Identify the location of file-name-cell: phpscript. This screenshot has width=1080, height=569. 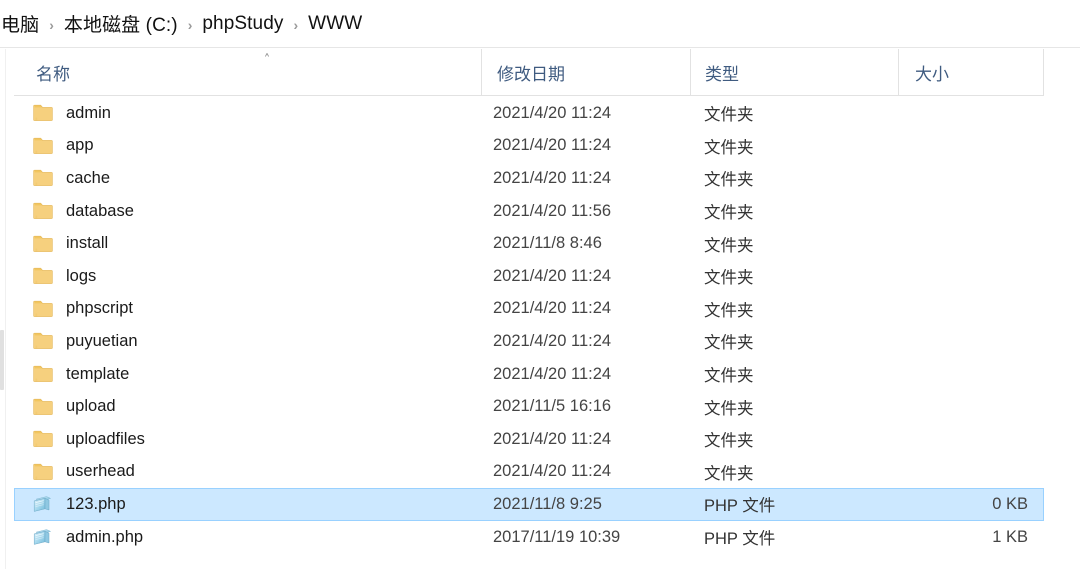
(247, 309).